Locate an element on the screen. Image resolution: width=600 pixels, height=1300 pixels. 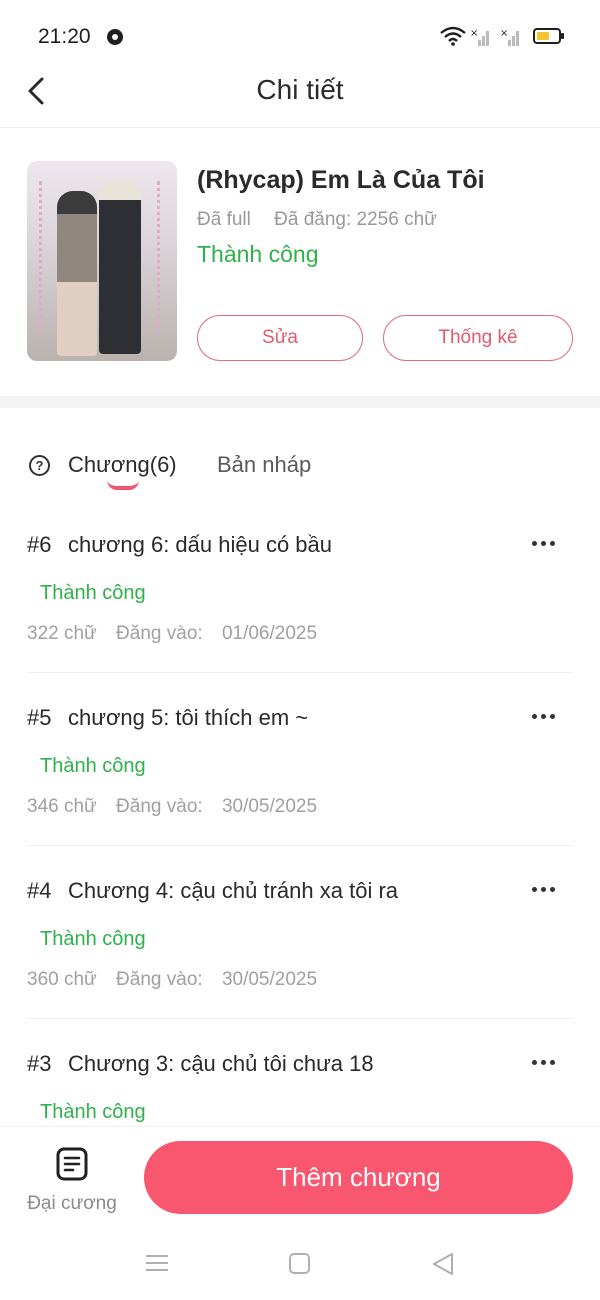
outline-label: Đại cương is located at coordinates (72, 1203).